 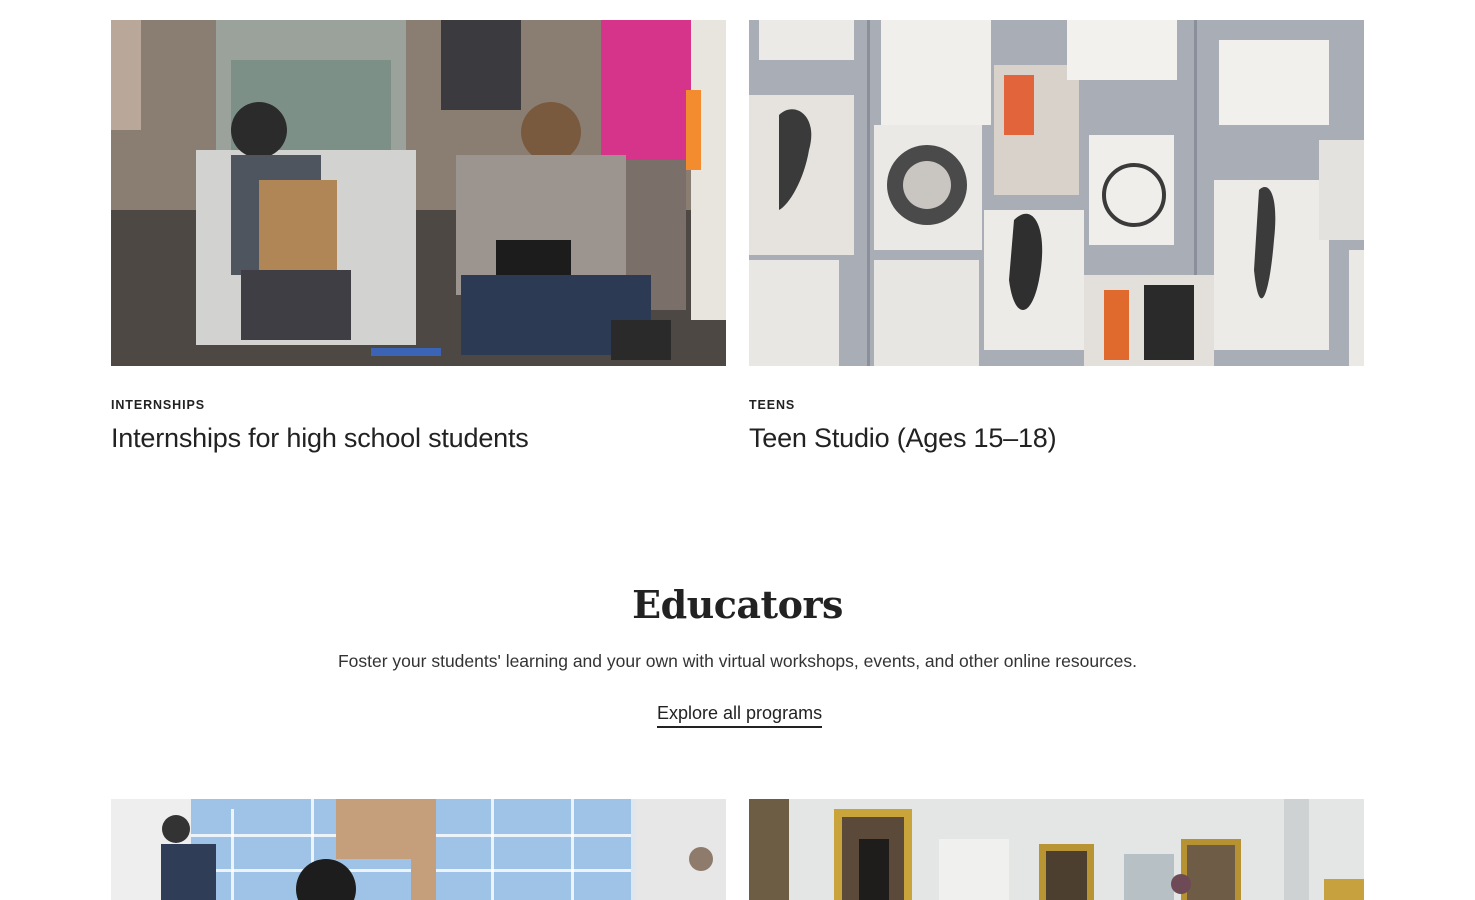 I want to click on card-title: Teen Studio (Ages 15–18), so click(x=903, y=438).